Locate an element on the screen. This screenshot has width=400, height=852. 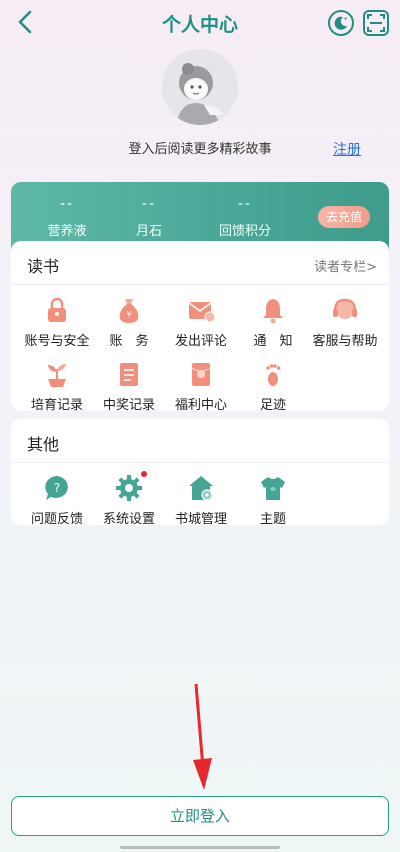
footprint-item: 足迹 is located at coordinates (273, 386).